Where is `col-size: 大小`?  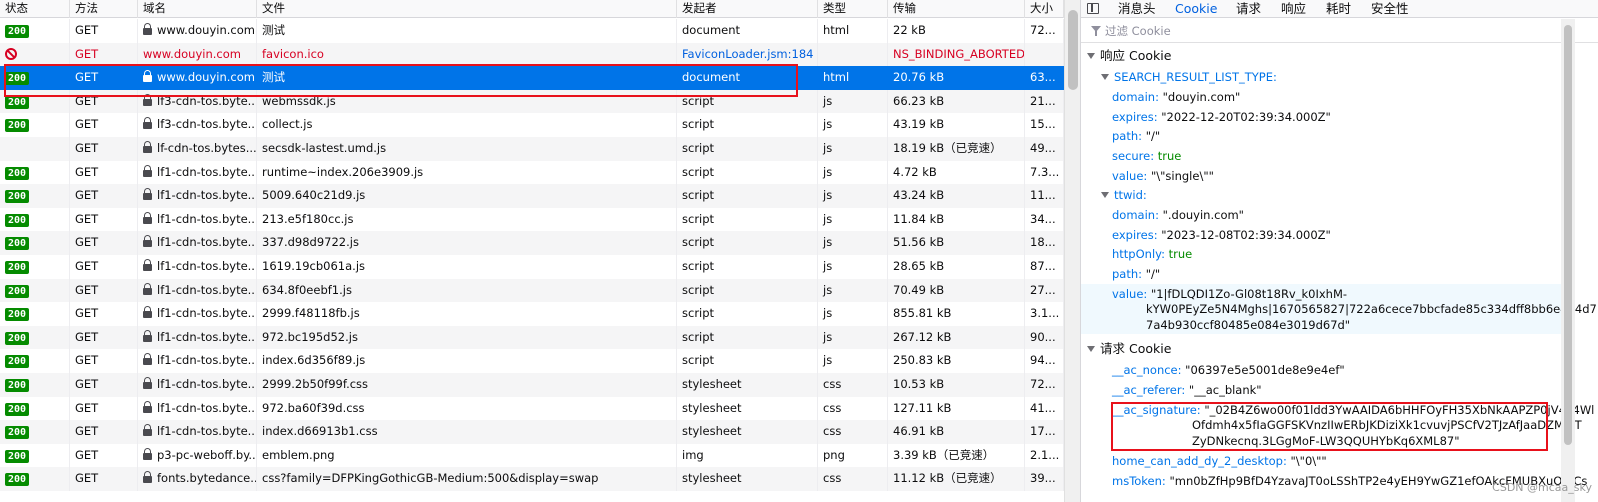 col-size: 大小 is located at coordinates (1044, 9).